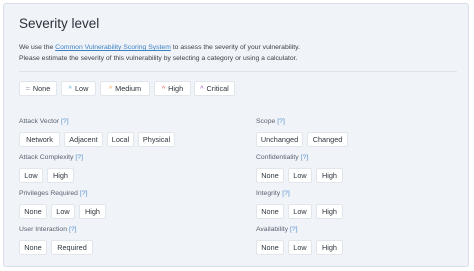 The width and height of the screenshot is (474, 271). Describe the element at coordinates (238, 71) in the screenshot. I see `divider` at that location.